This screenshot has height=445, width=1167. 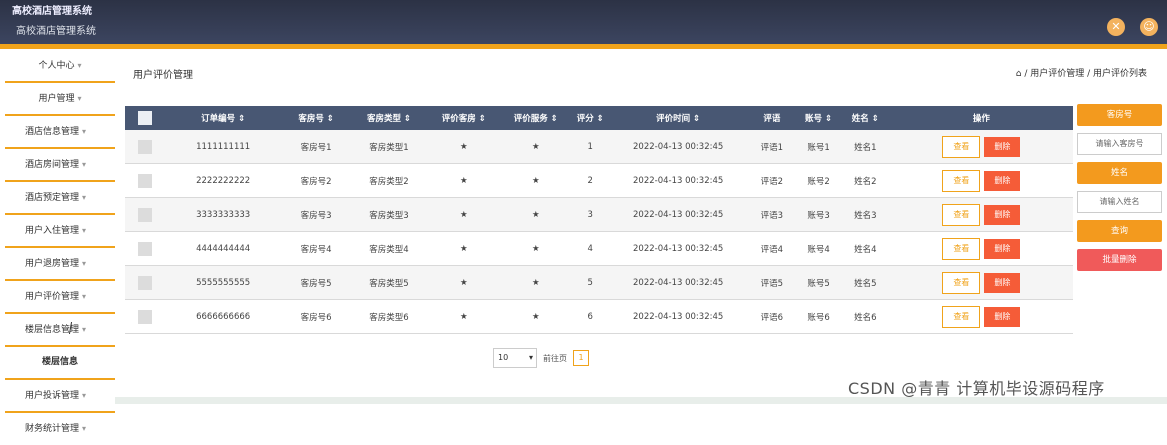 I want to click on column-header: 评分 ⇕, so click(x=590, y=118).